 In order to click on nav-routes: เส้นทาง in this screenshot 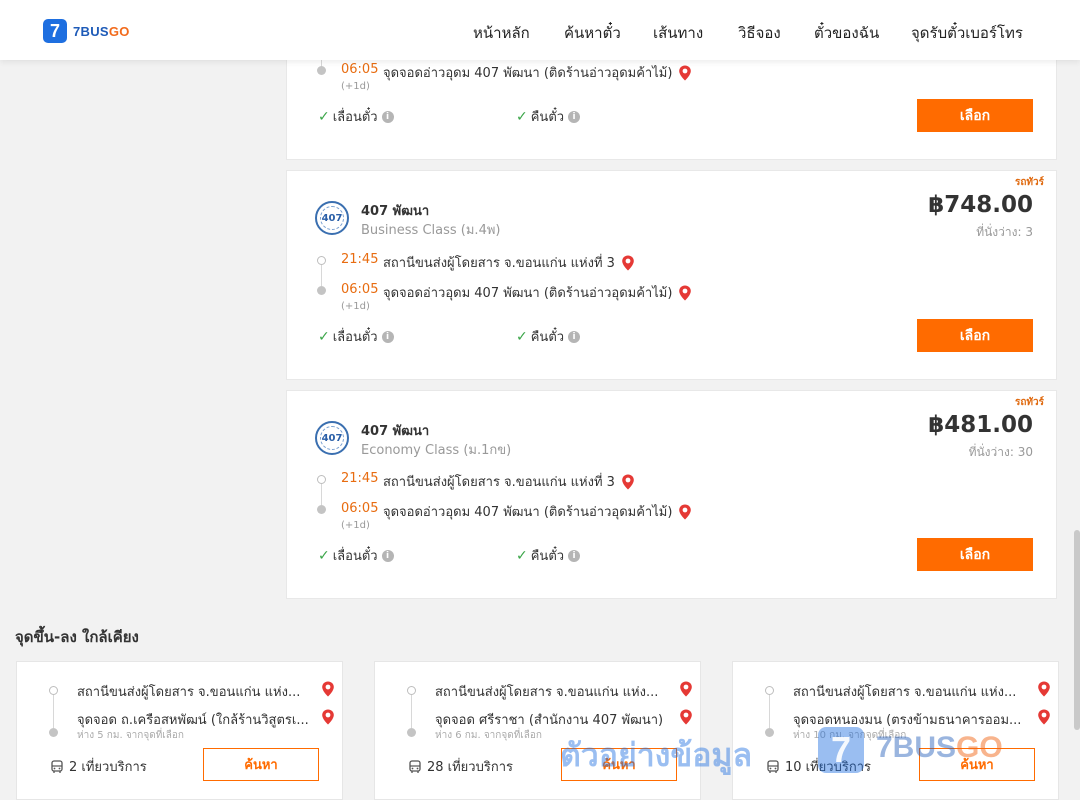, I will do `click(678, 33)`.